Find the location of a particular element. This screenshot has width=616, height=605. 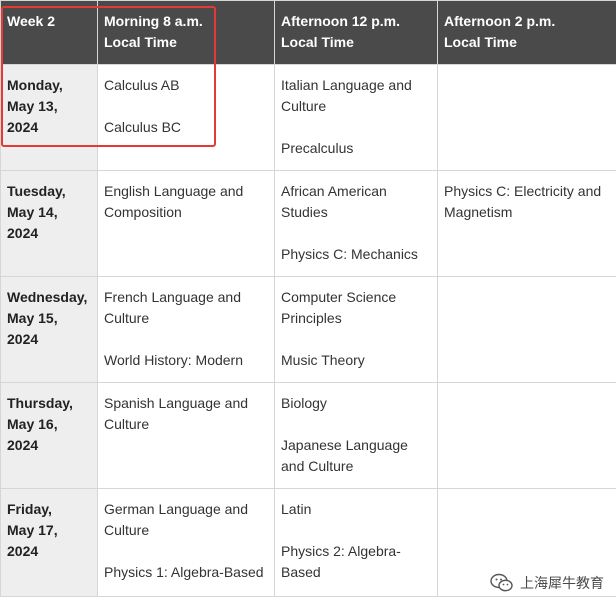

day-cell: Thursday, May 16, 2024 is located at coordinates (49, 435).